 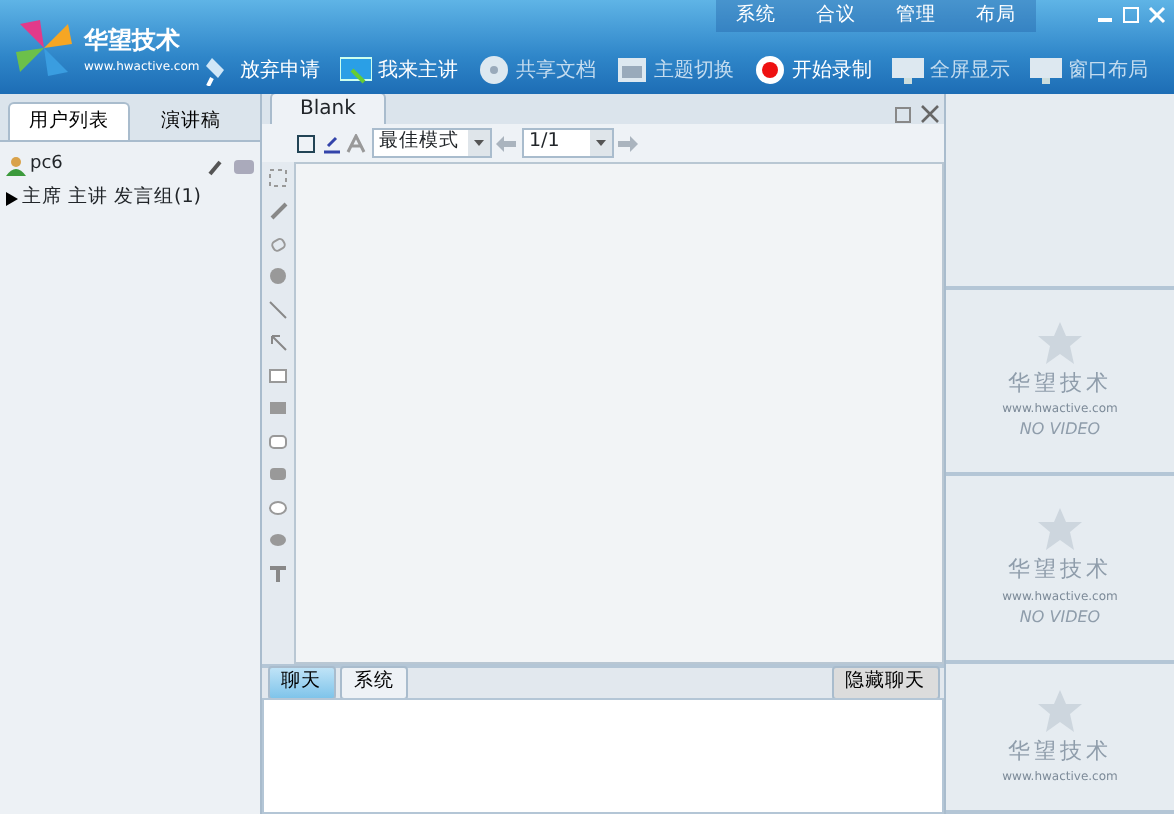 I want to click on user-name: pc6, so click(x=46, y=166).